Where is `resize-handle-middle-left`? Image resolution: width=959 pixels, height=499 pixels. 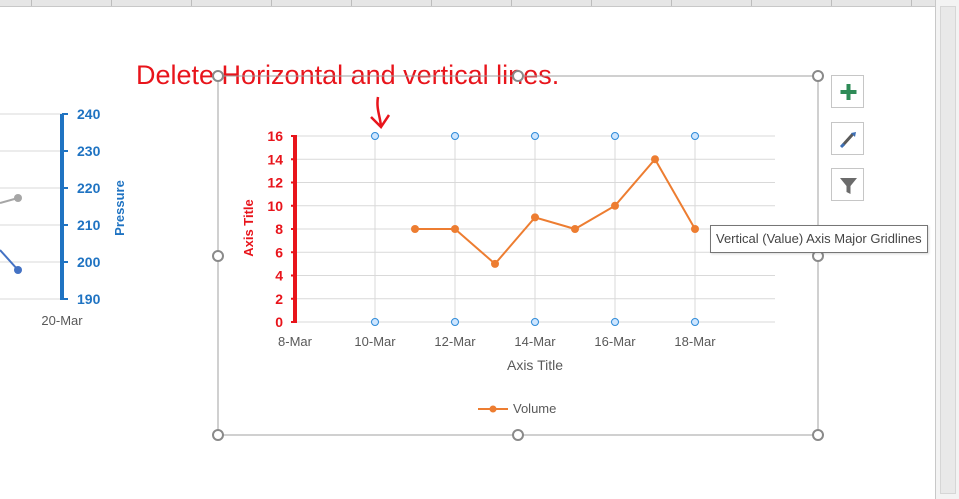
resize-handle-middle-left is located at coordinates (218, 256).